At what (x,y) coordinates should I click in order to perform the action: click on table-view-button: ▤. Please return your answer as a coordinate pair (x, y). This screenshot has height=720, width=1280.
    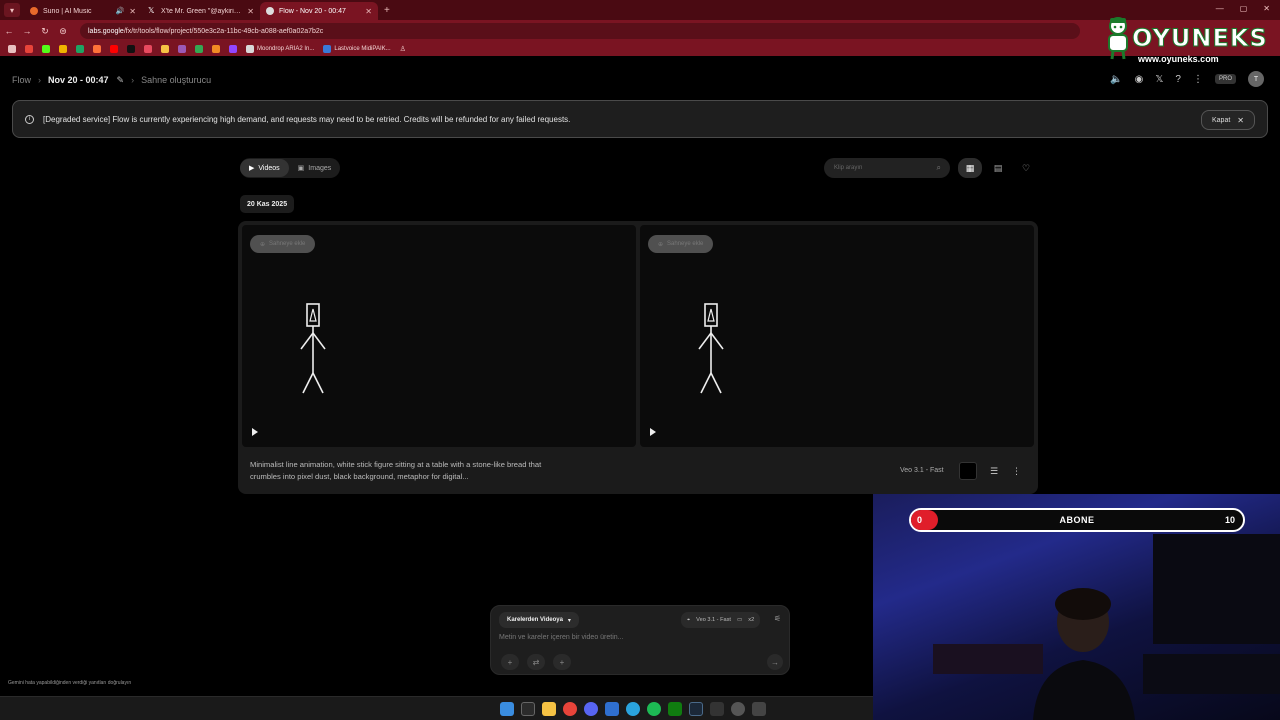
    Looking at the image, I should click on (998, 168).